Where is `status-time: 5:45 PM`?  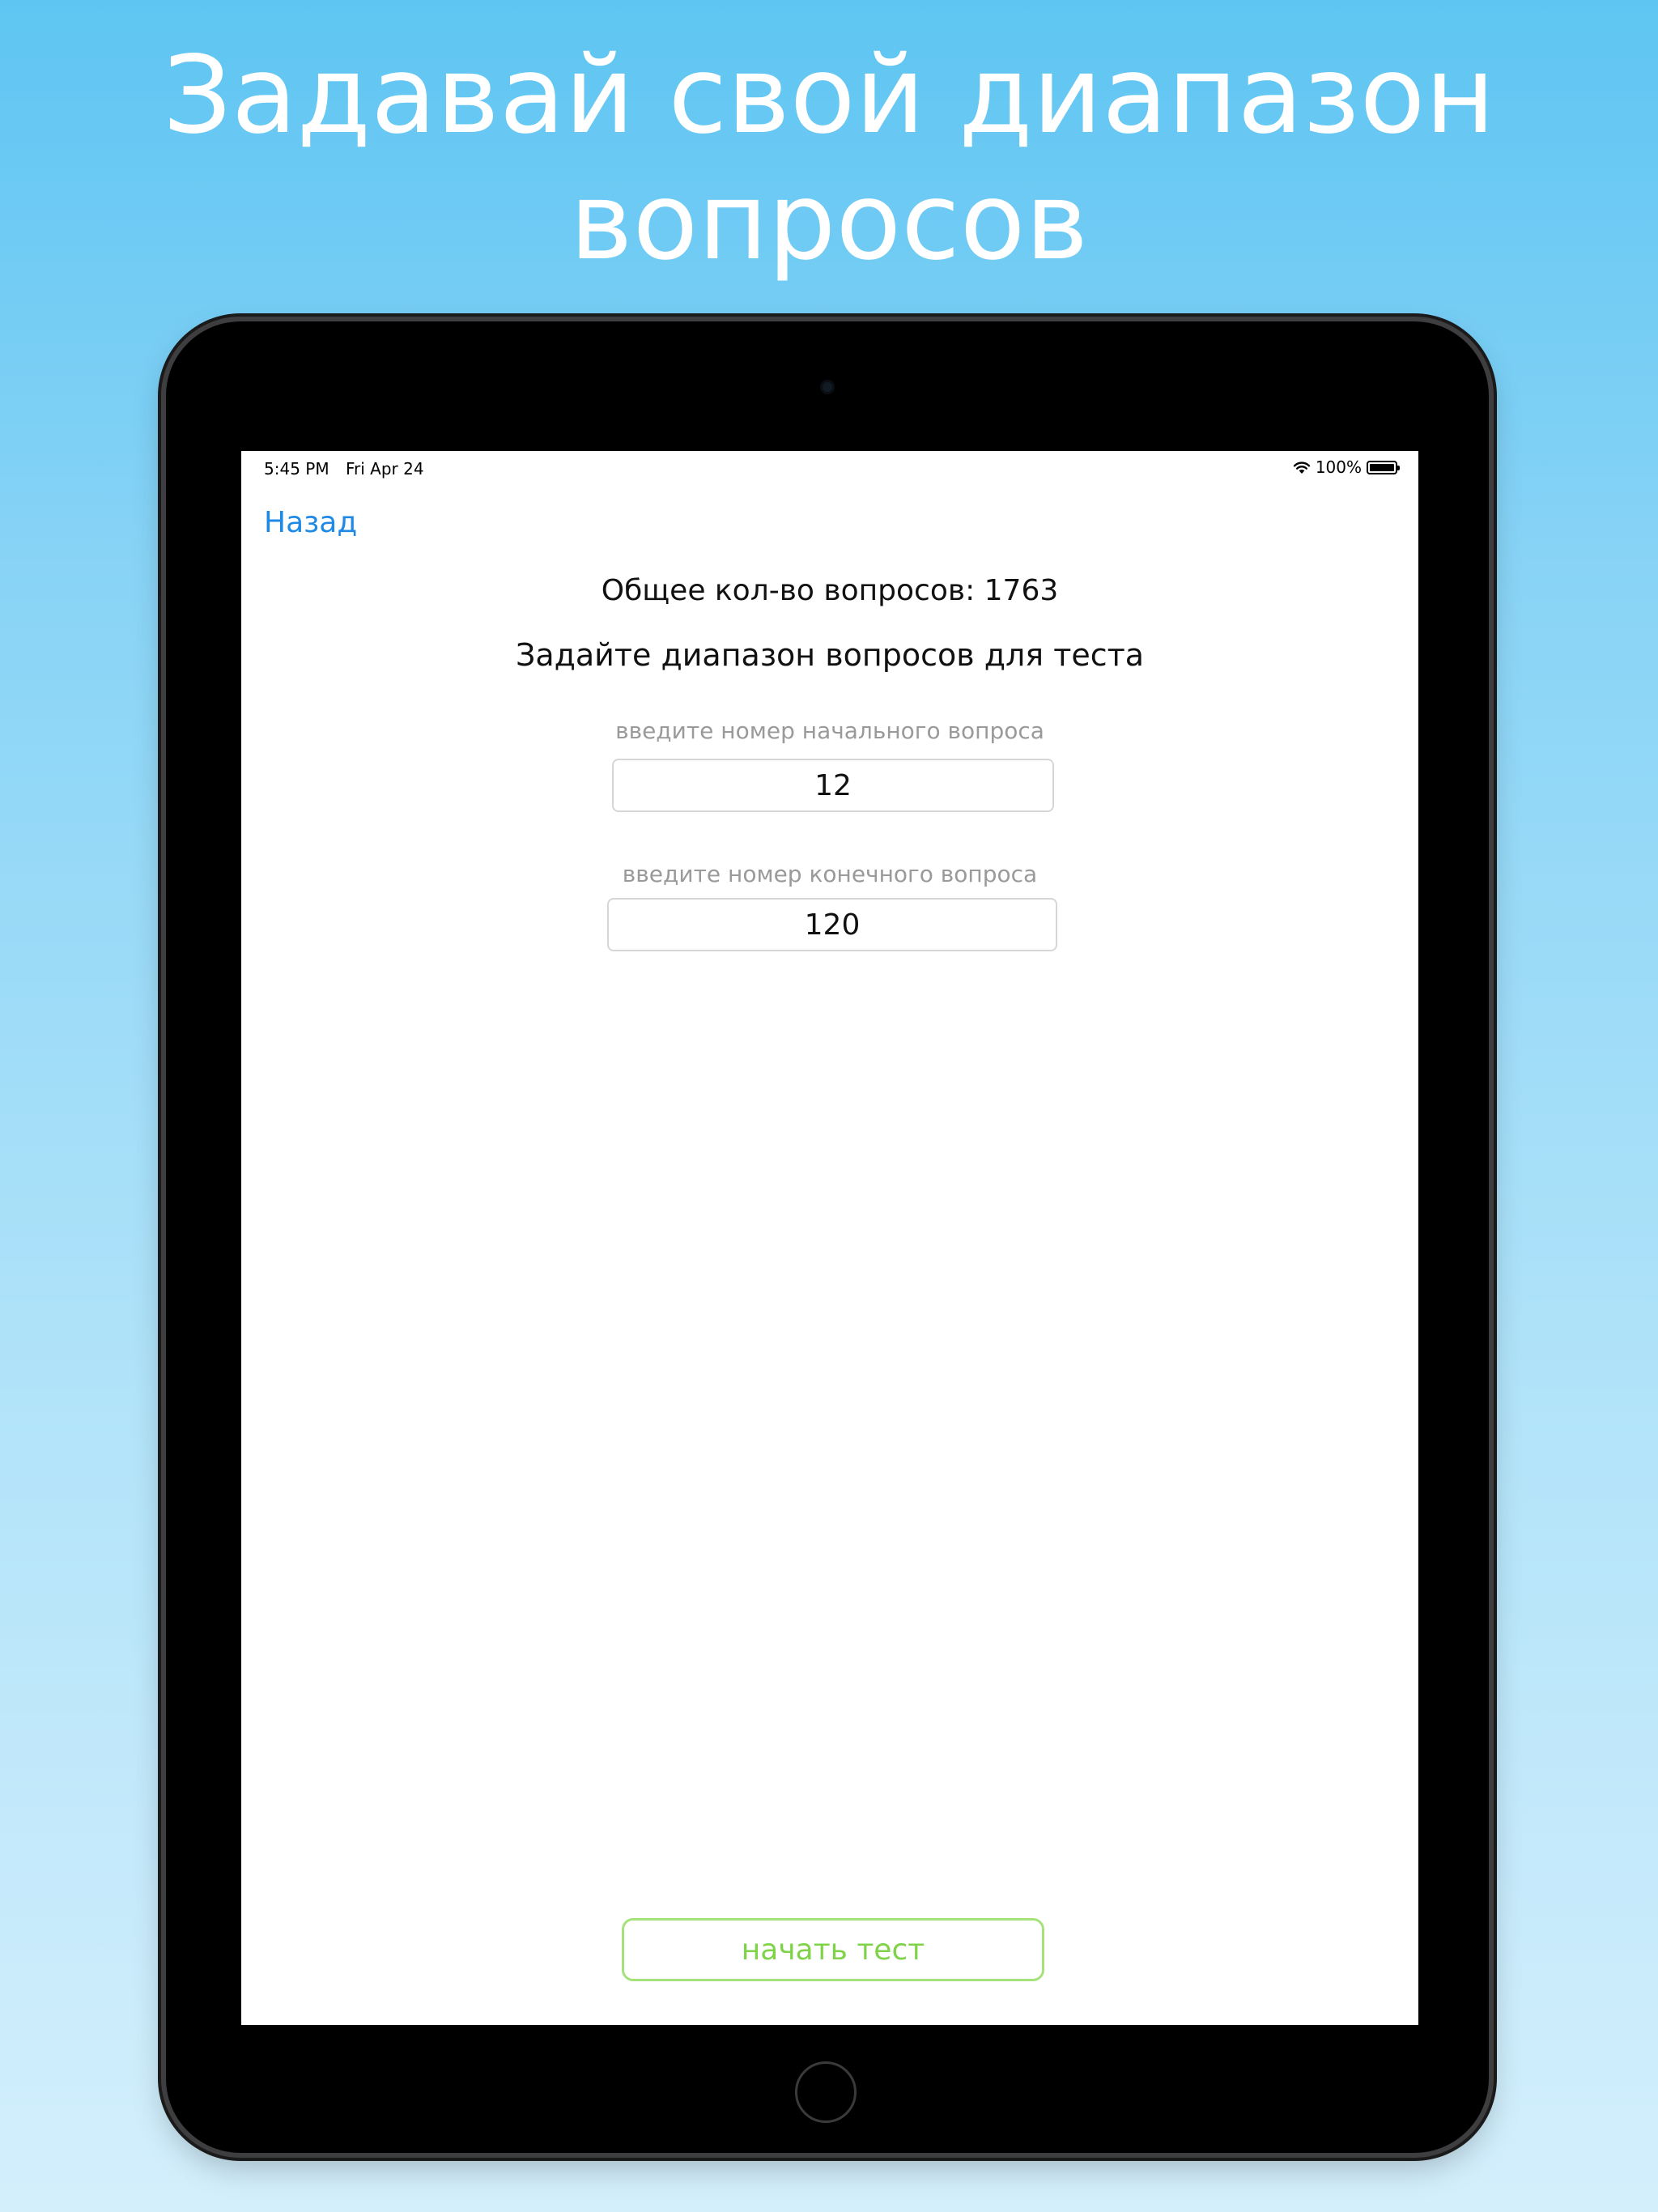
status-time: 5:45 PM is located at coordinates (296, 469).